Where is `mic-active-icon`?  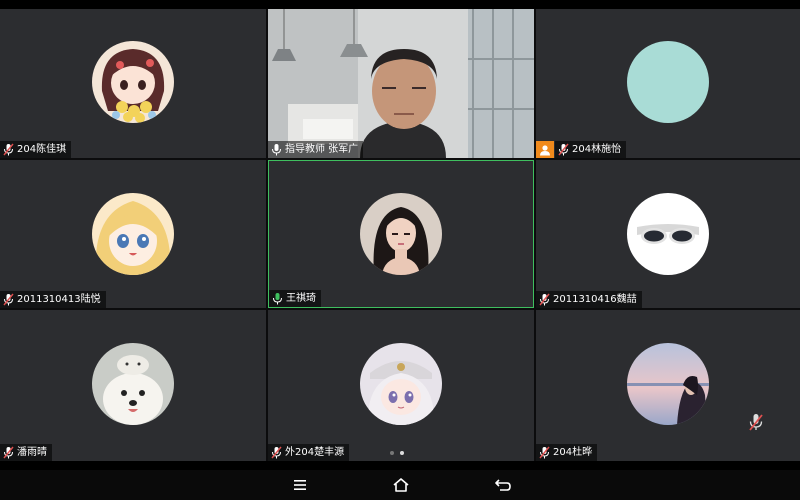
mic-active-icon is located at coordinates (277, 299).